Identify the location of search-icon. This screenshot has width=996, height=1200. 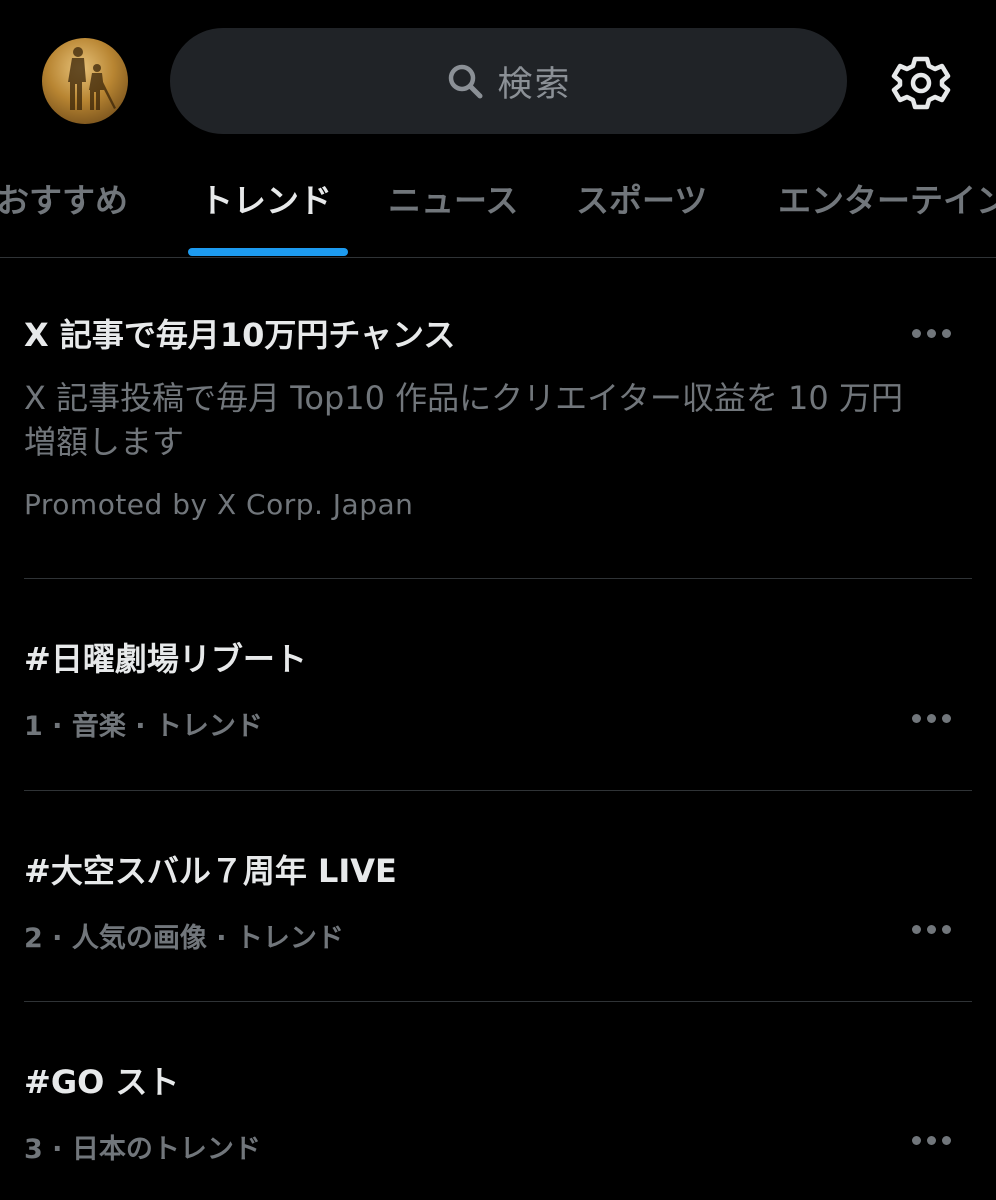
(466, 81).